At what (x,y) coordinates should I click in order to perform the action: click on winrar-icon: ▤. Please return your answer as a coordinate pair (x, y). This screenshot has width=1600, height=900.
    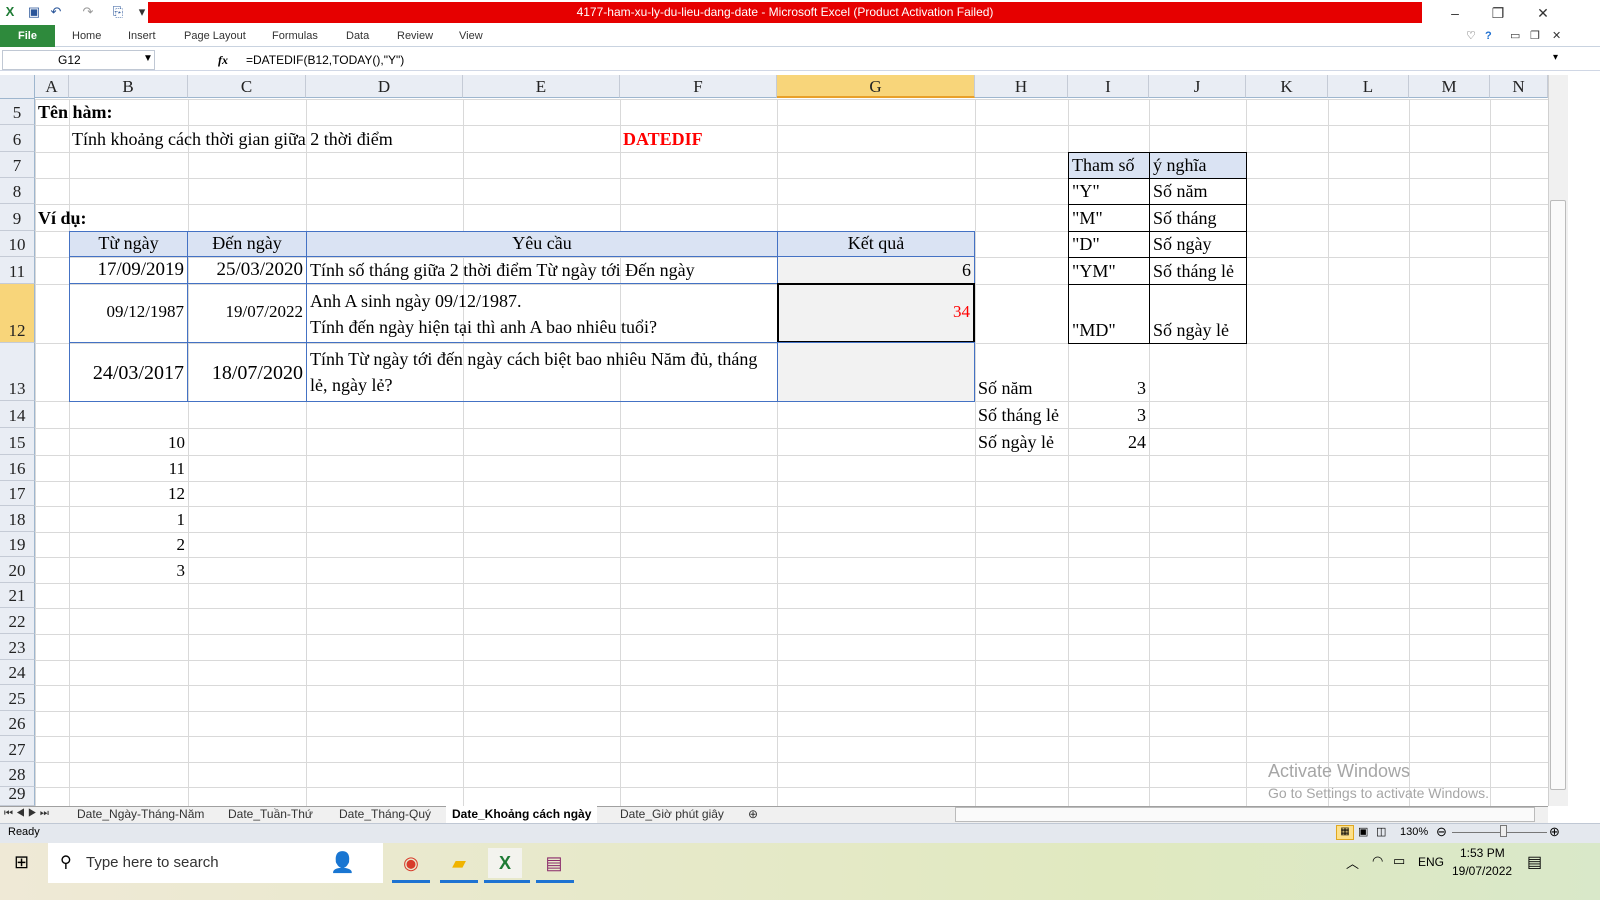
    Looking at the image, I should click on (554, 863).